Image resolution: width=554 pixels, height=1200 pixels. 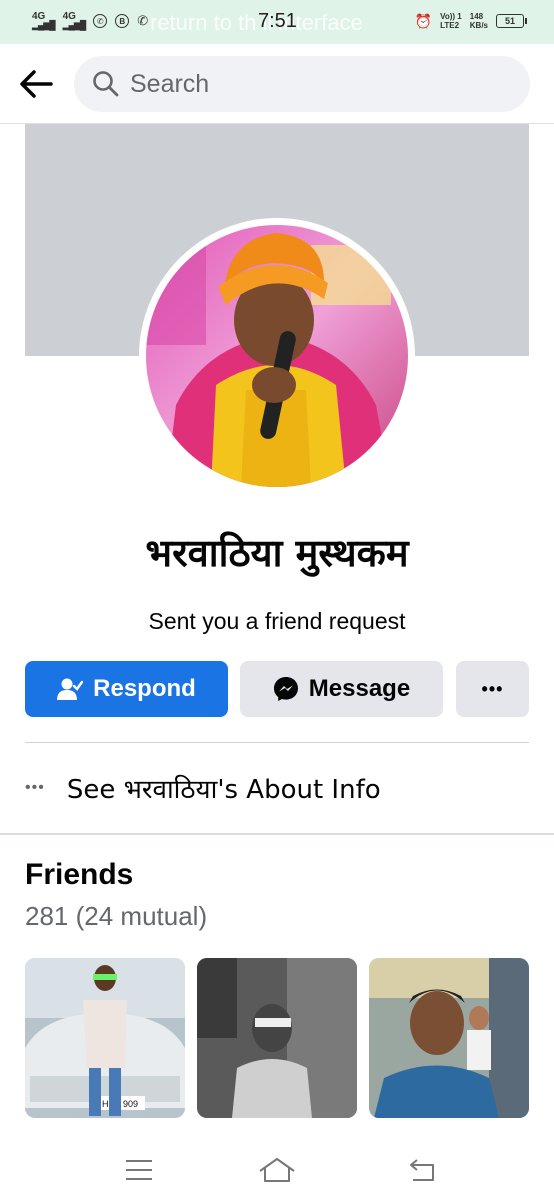 I want to click on signal-icon-2: 4G ▂▄▆█, so click(x=74, y=20).